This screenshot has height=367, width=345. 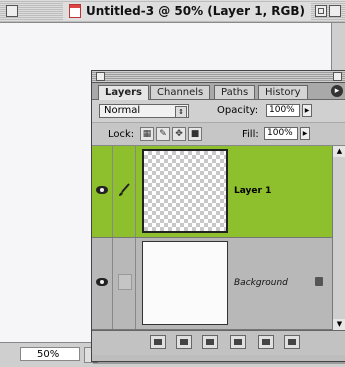 What do you see at coordinates (180, 92) in the screenshot?
I see `tab-channels: Channels` at bounding box center [180, 92].